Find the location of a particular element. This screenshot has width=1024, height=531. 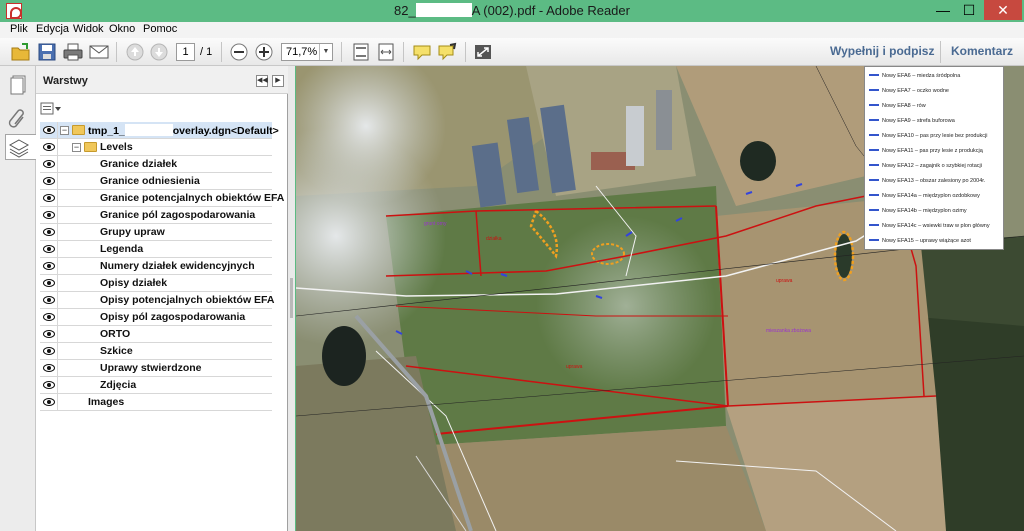

comment-button: Komentarz is located at coordinates (982, 51).